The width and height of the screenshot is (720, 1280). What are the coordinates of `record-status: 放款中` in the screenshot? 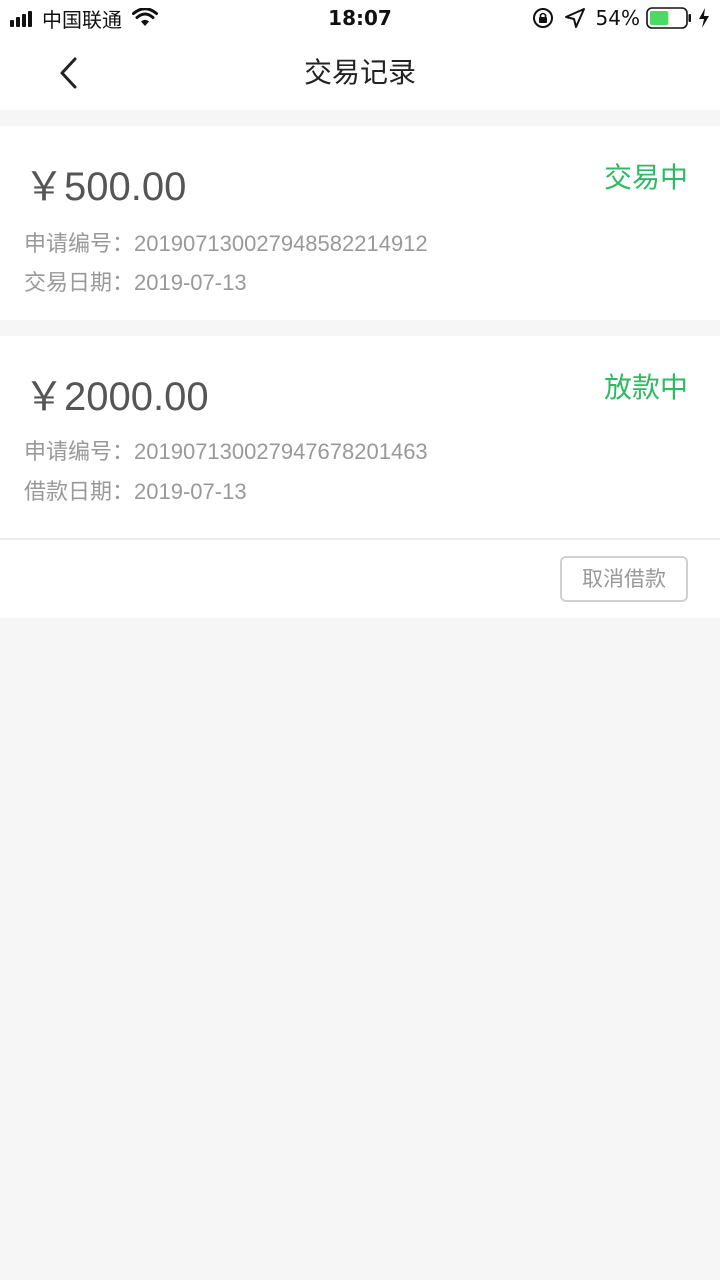 It's located at (645, 387).